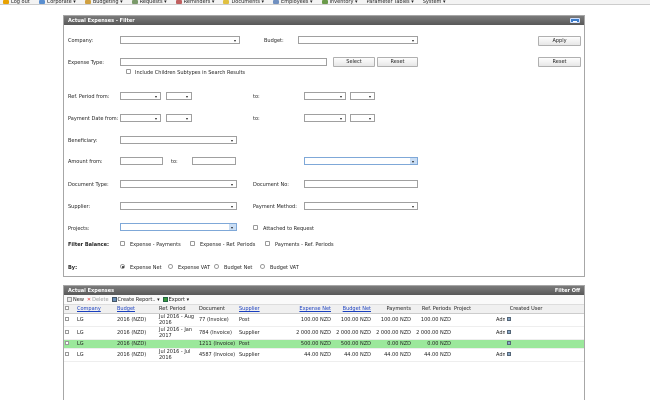 Image resolution: width=650 pixels, height=400 pixels. I want to click on cell-ref-periods: 44.00 NZD, so click(433, 355).